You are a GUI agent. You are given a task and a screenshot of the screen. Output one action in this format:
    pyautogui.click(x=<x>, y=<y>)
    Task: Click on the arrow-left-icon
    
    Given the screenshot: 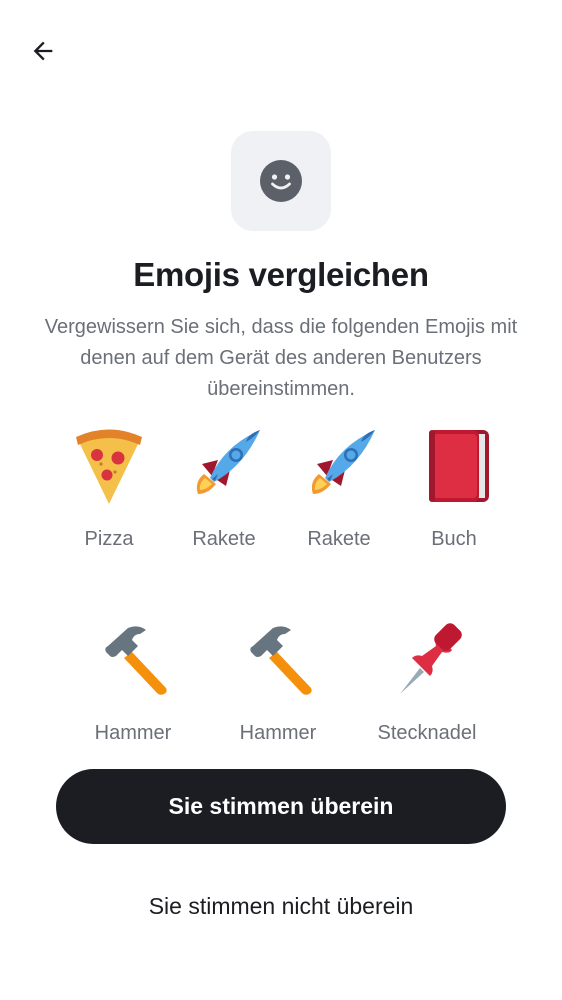 What is the action you would take?
    pyautogui.click(x=43, y=51)
    